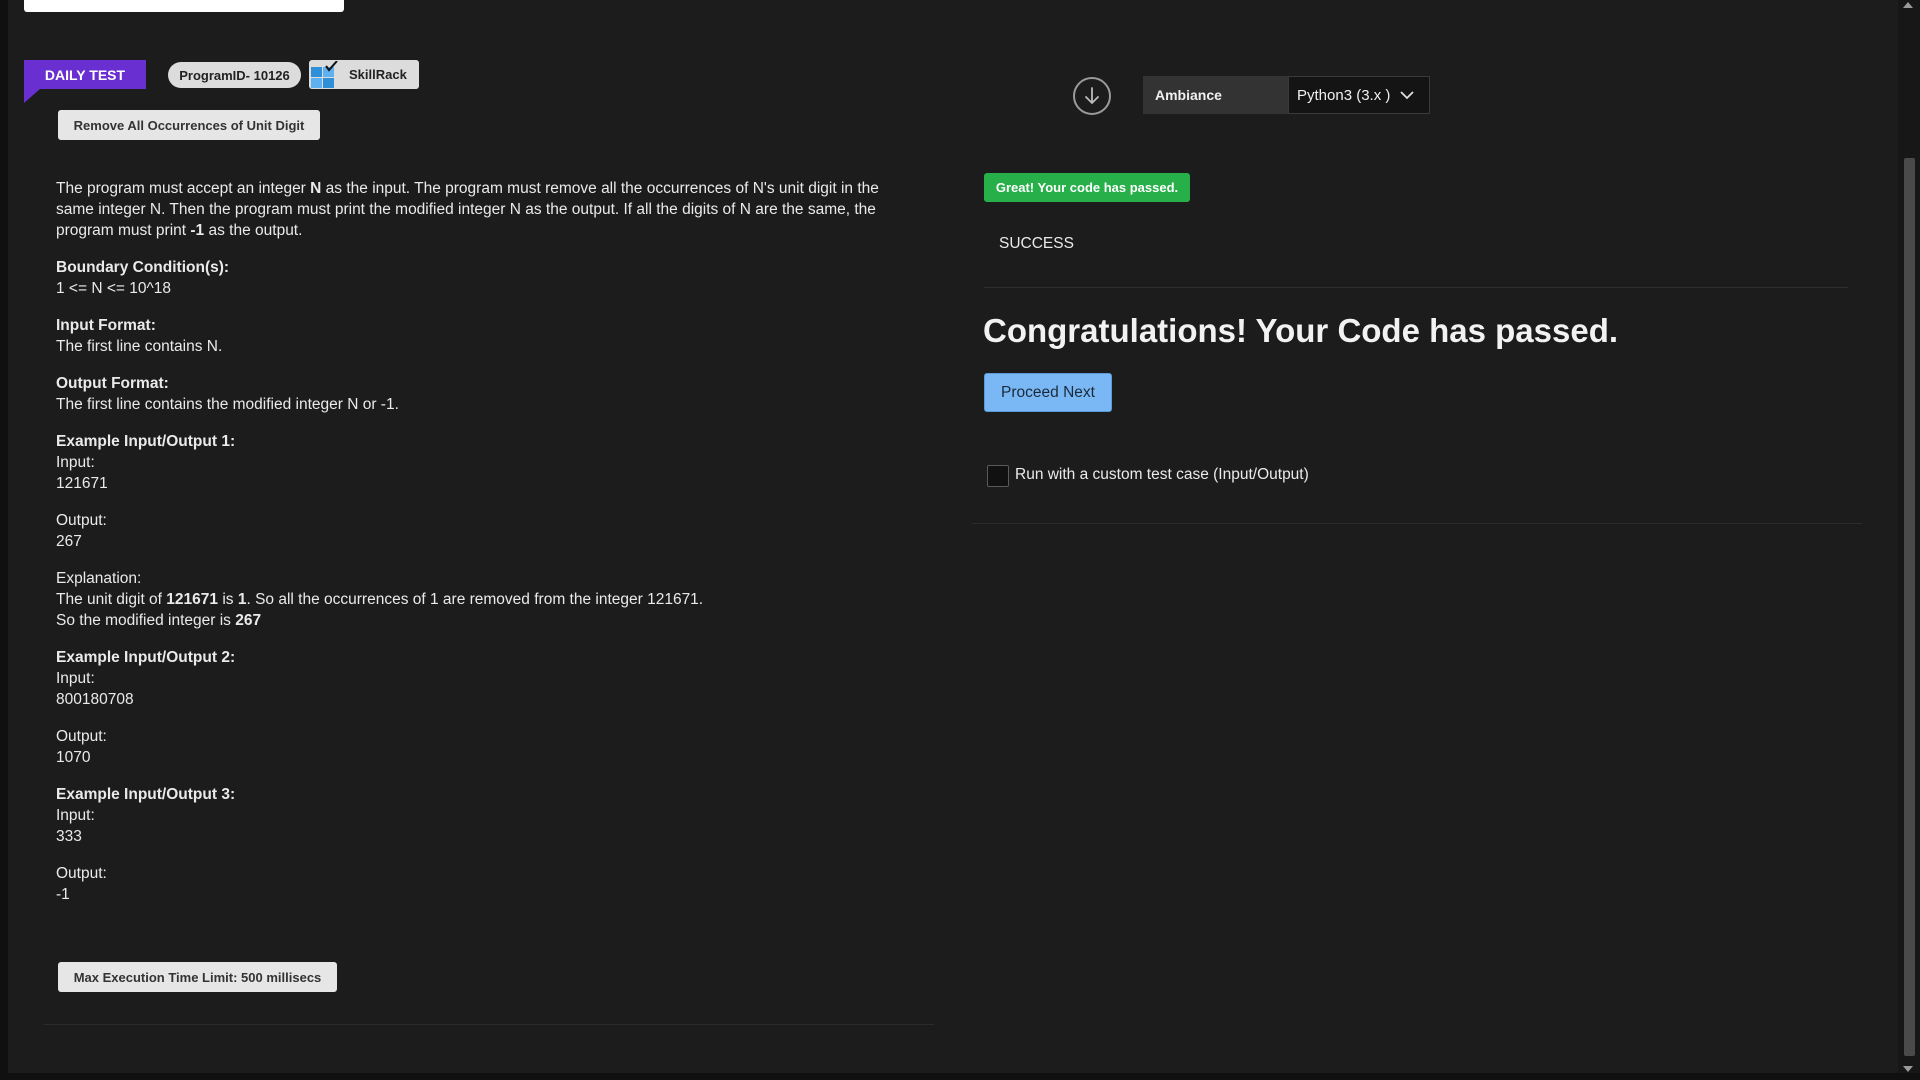 The image size is (1920, 1080). What do you see at coordinates (1908, 5) in the screenshot?
I see `scroll-up-arrow-icon` at bounding box center [1908, 5].